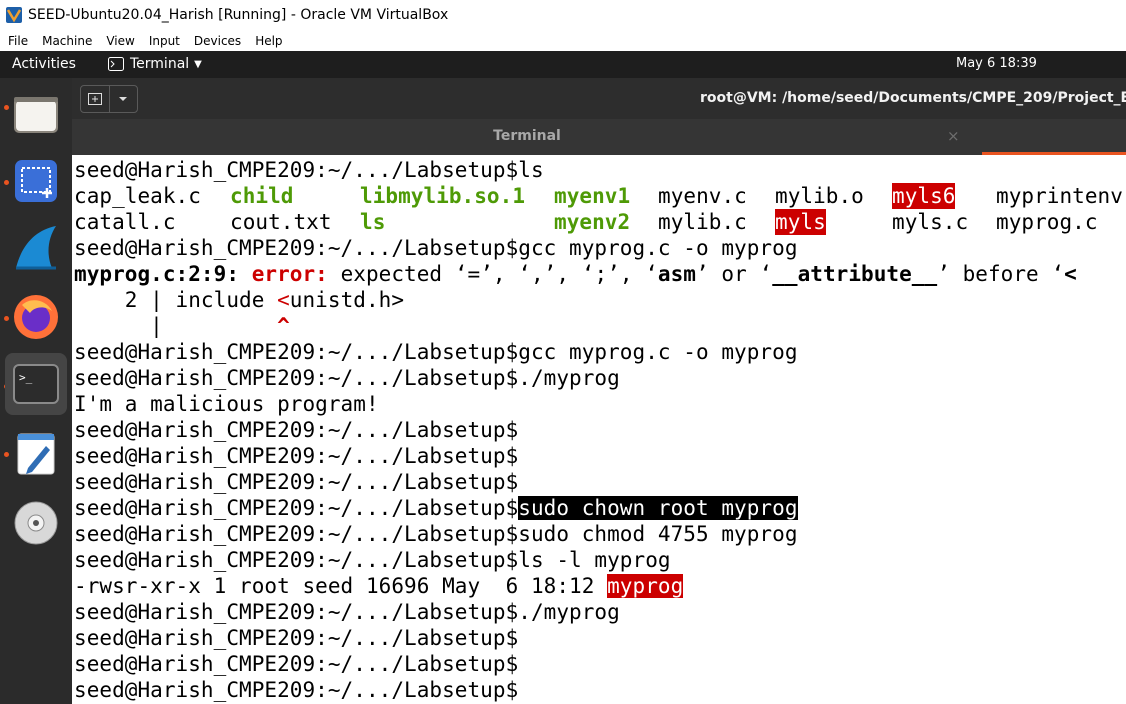  Describe the element at coordinates (226, 404) in the screenshot. I see `program-output-line: I'm a malicious program!` at that location.